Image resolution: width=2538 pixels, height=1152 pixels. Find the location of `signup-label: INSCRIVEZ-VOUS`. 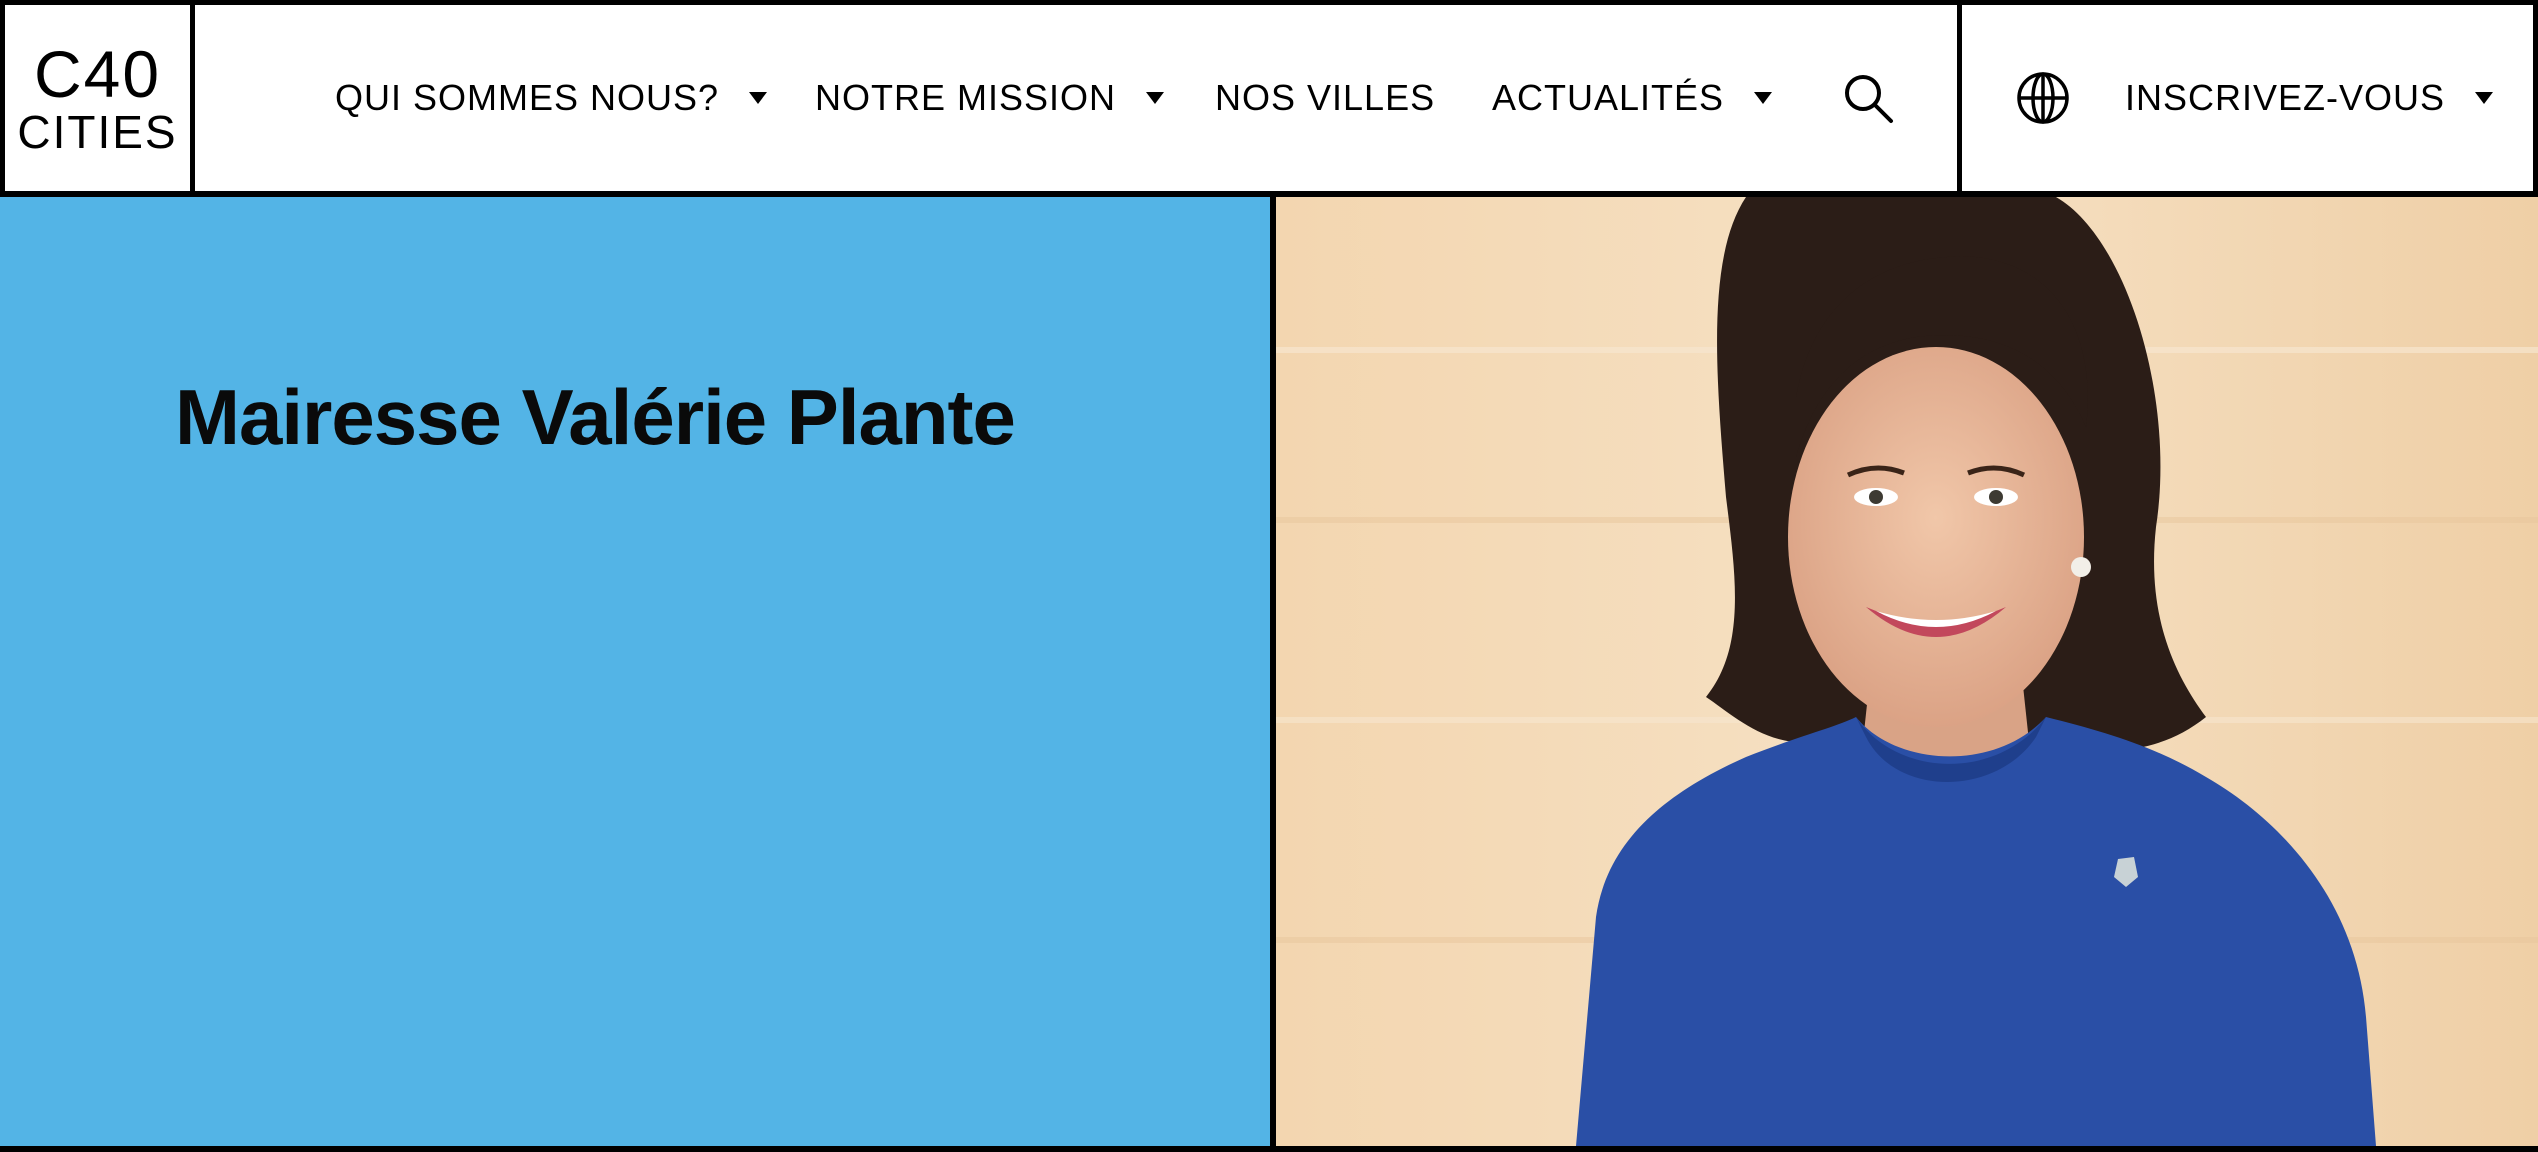

signup-label: INSCRIVEZ-VOUS is located at coordinates (2285, 97).